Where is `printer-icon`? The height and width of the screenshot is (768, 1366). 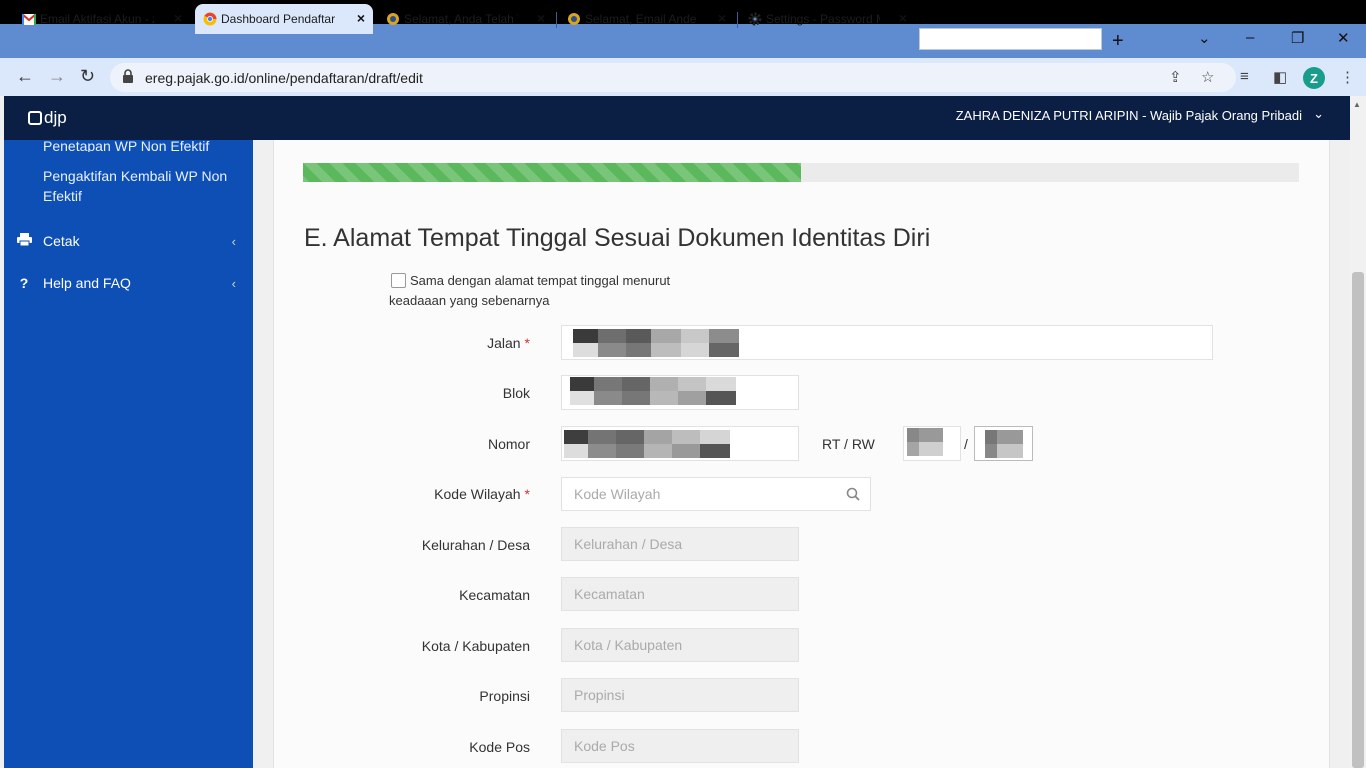
printer-icon is located at coordinates (24, 241).